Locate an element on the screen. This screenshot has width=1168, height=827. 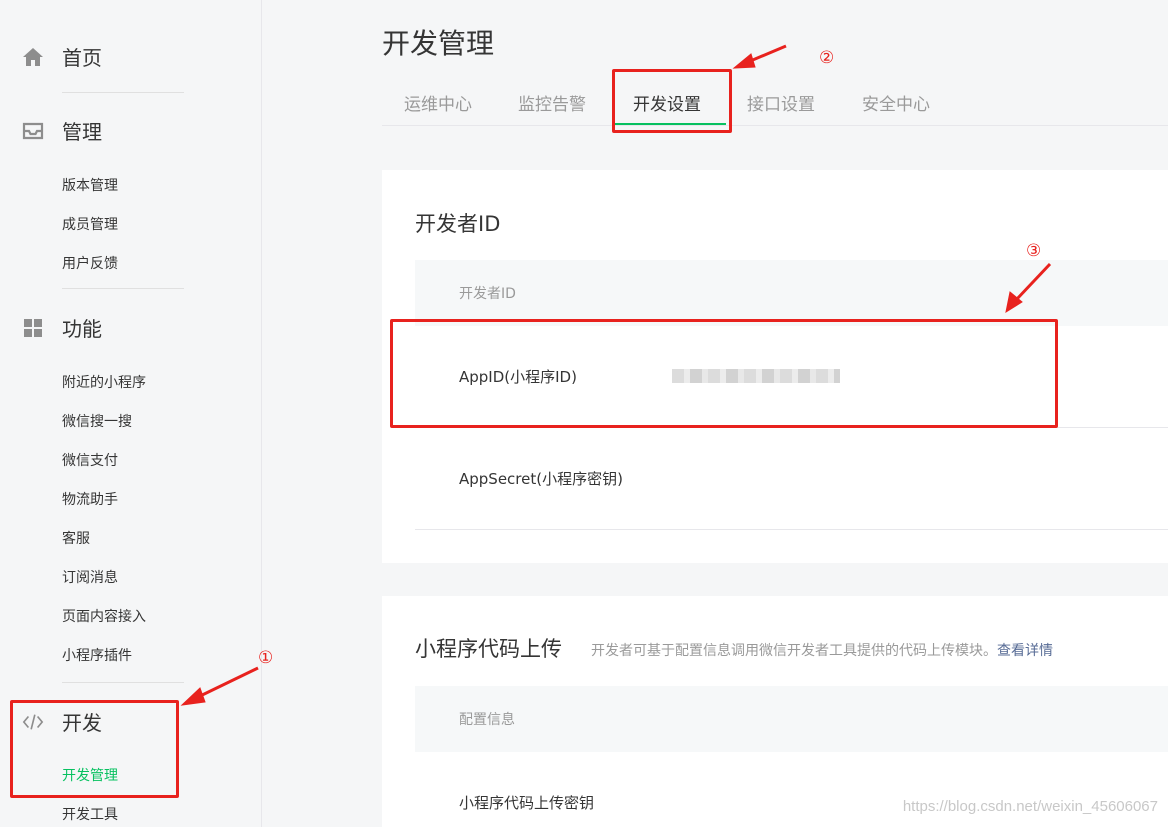
arrow-1-head is located at coordinates (193, 696).